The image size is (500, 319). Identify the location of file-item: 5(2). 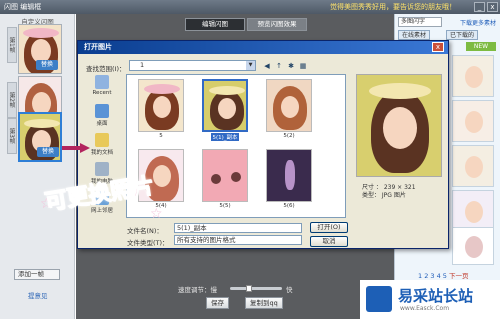
(289, 109).